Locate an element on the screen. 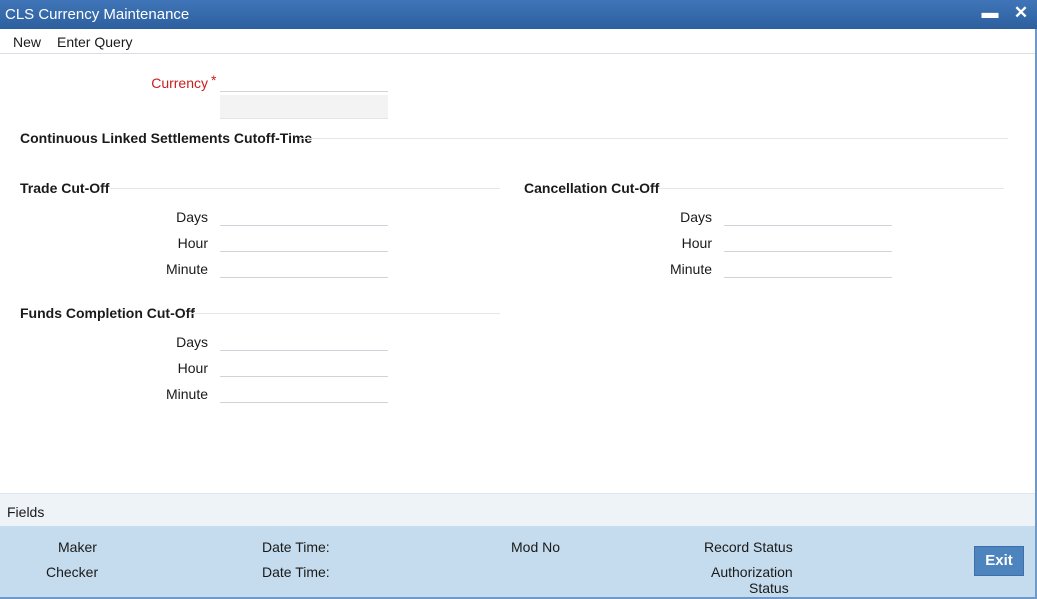  maker-label: Maker is located at coordinates (77, 547).